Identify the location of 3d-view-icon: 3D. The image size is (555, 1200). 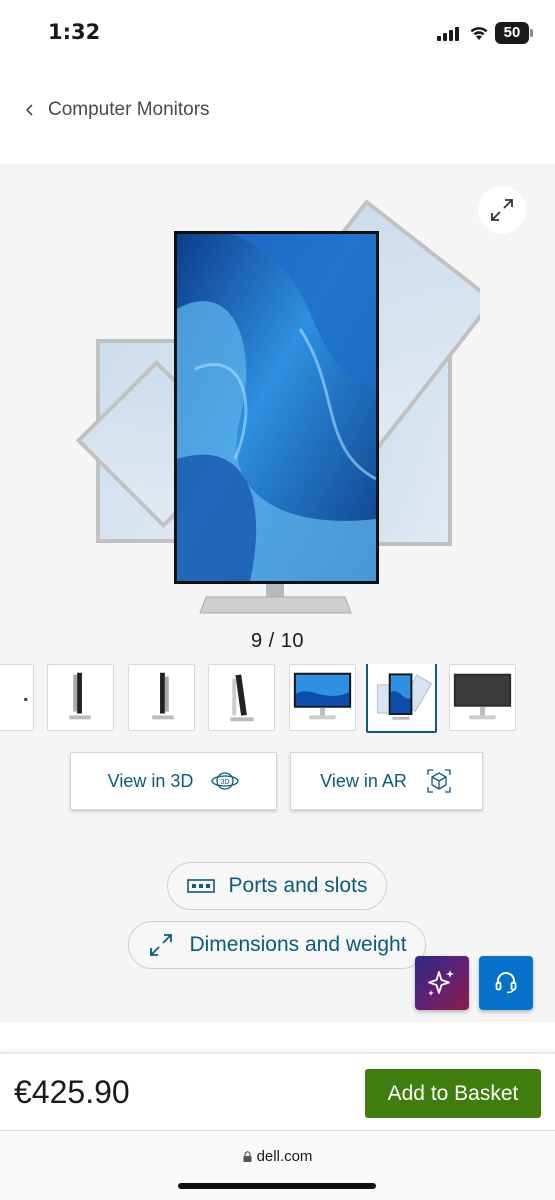
(225, 781).